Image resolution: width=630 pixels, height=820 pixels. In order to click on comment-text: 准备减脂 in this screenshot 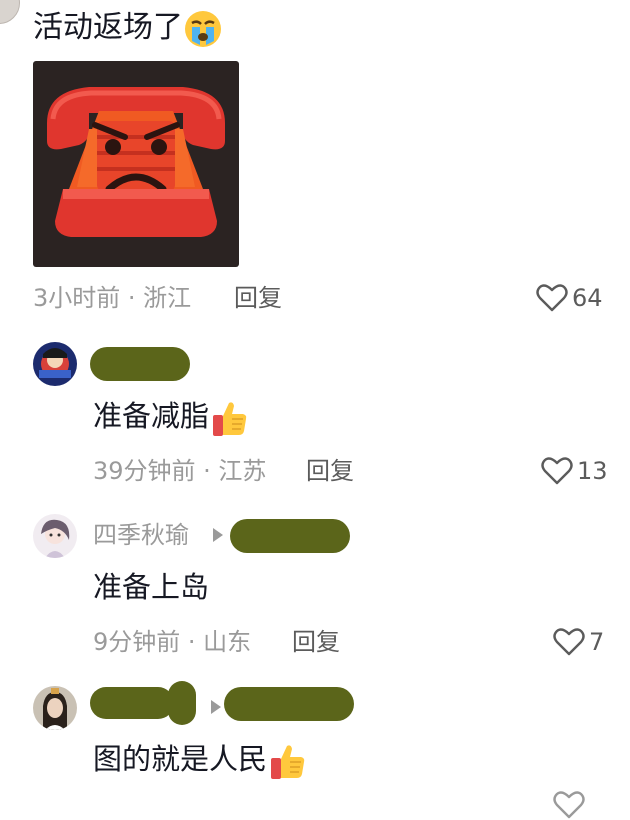, I will do `click(171, 417)`.